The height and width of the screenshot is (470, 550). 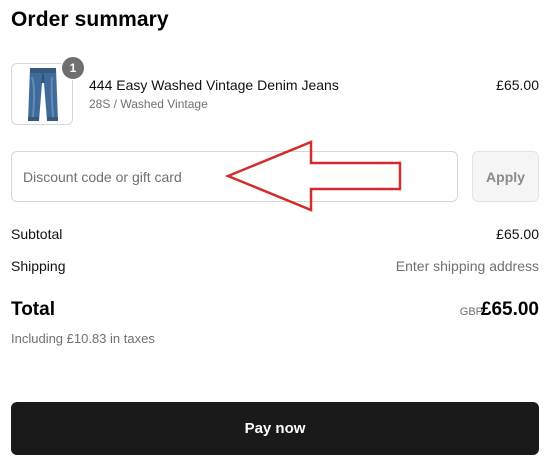 I want to click on total-currency: GBP, so click(x=471, y=312).